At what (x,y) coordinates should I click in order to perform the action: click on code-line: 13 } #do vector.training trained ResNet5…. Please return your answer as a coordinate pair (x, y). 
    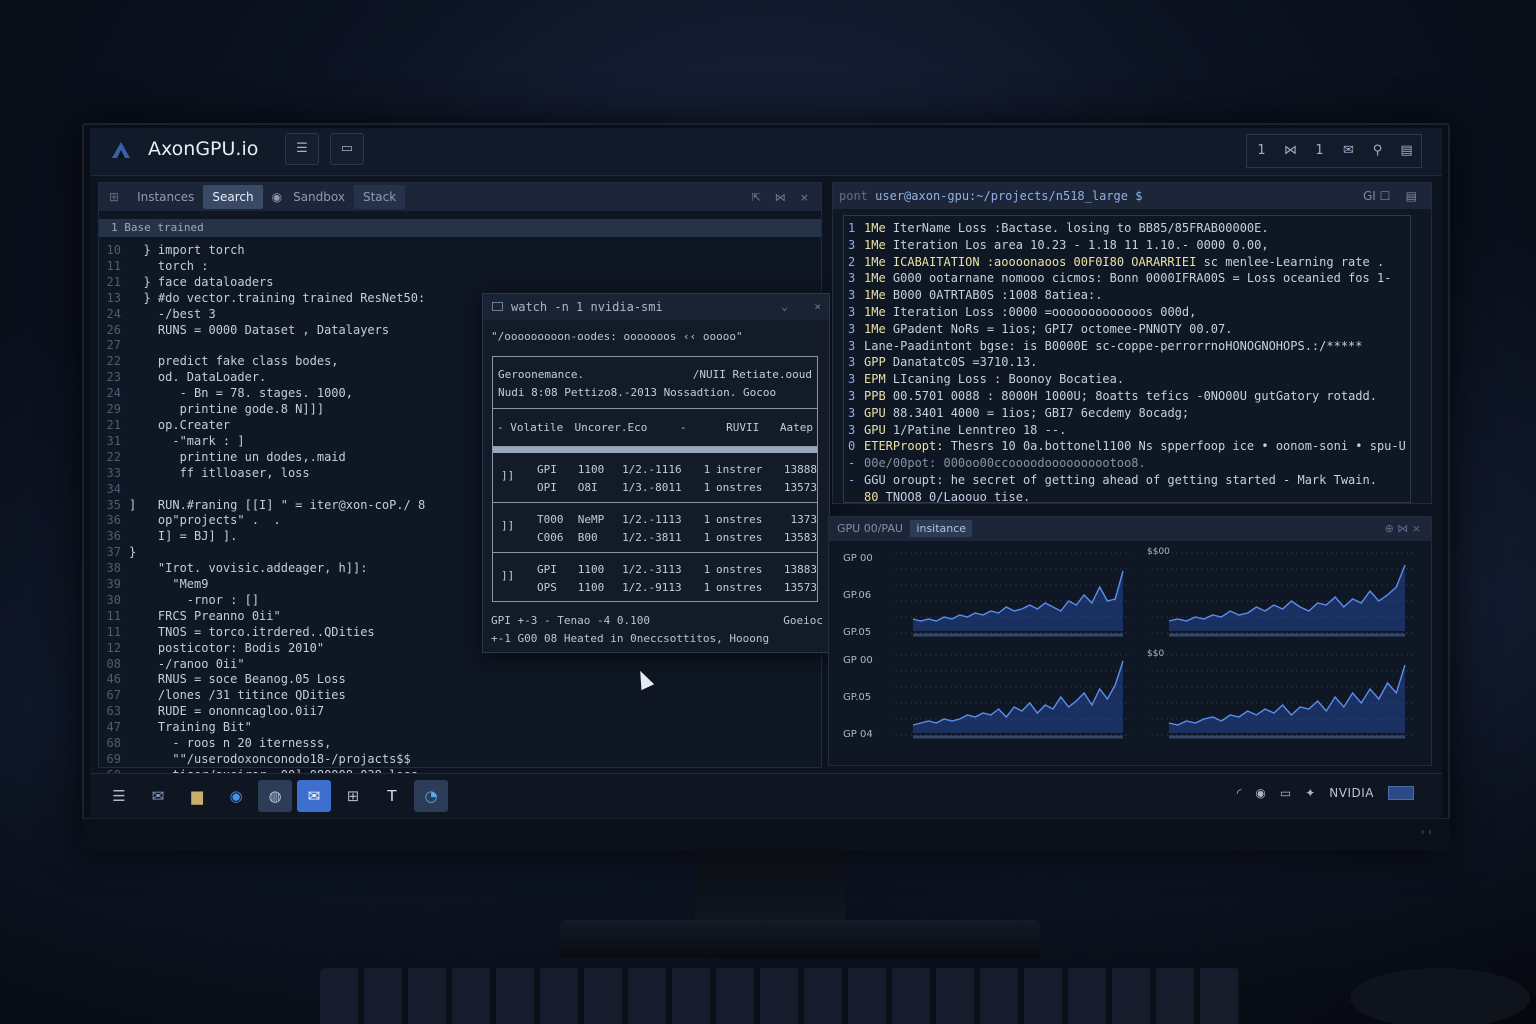
    Looking at the image, I should click on (284, 299).